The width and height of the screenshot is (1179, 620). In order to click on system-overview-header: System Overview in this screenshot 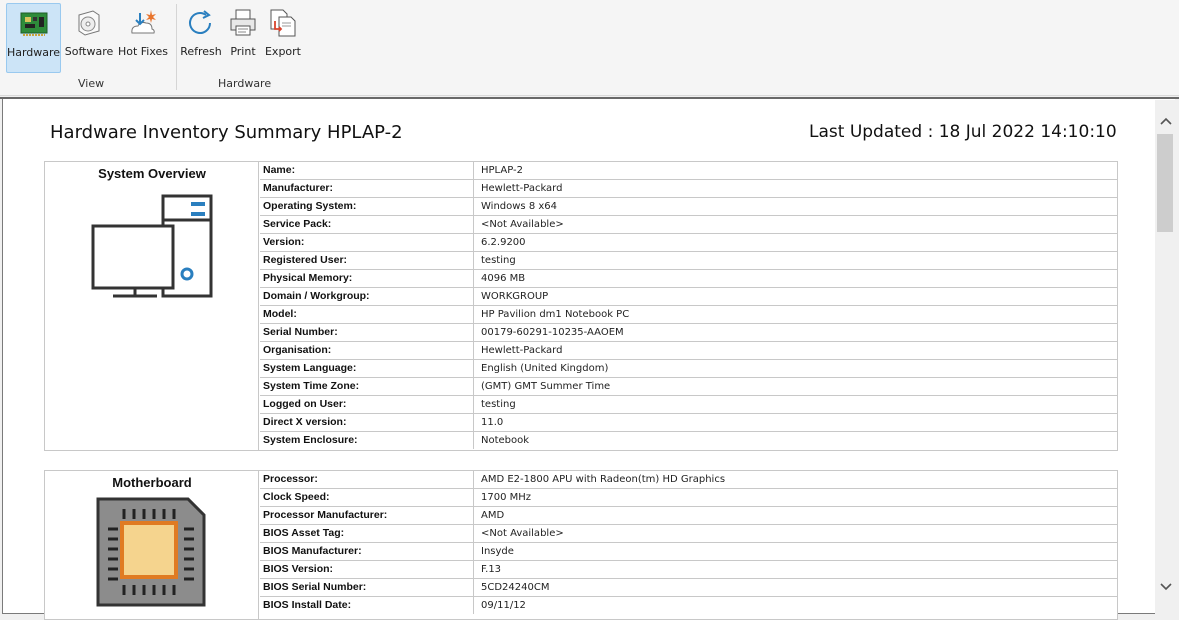, I will do `click(152, 306)`.